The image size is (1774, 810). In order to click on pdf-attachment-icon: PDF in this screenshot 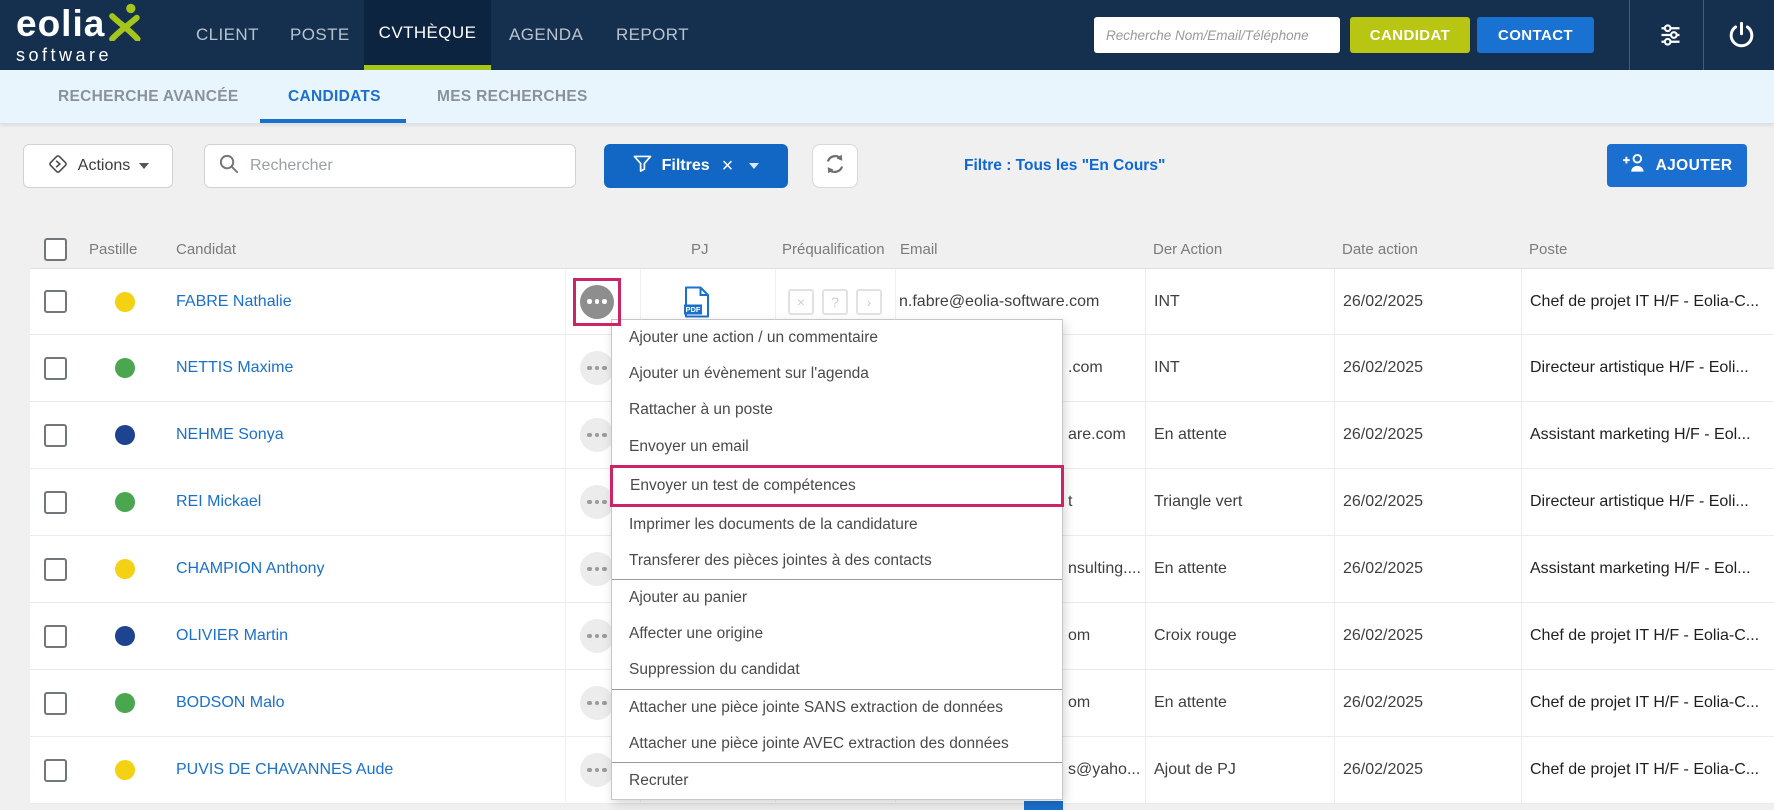, I will do `click(697, 302)`.